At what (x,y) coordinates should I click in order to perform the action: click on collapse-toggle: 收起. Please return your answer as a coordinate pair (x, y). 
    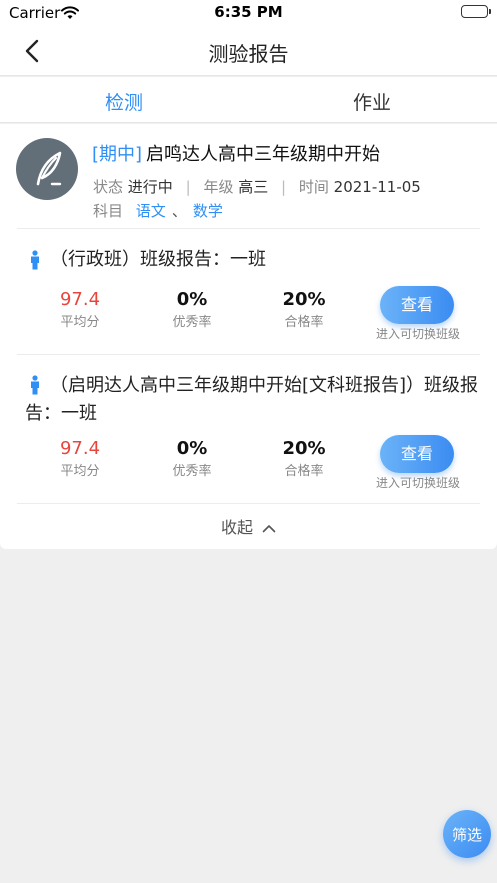
    Looking at the image, I should click on (248, 526).